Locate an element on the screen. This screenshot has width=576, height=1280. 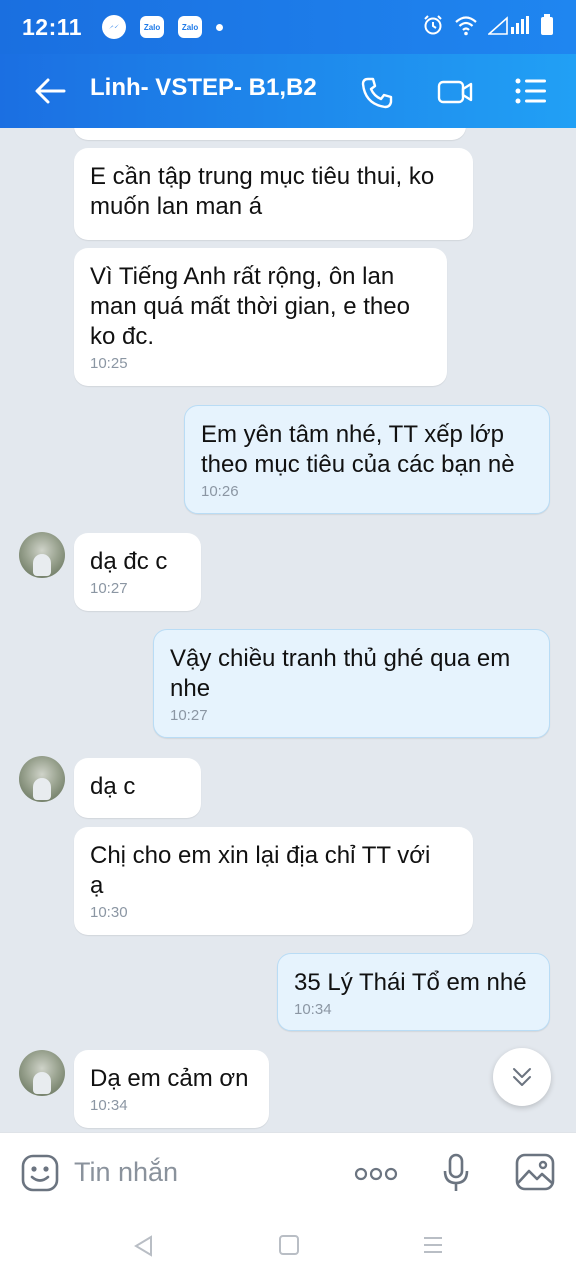
image-gallery-icon is located at coordinates (535, 1172).